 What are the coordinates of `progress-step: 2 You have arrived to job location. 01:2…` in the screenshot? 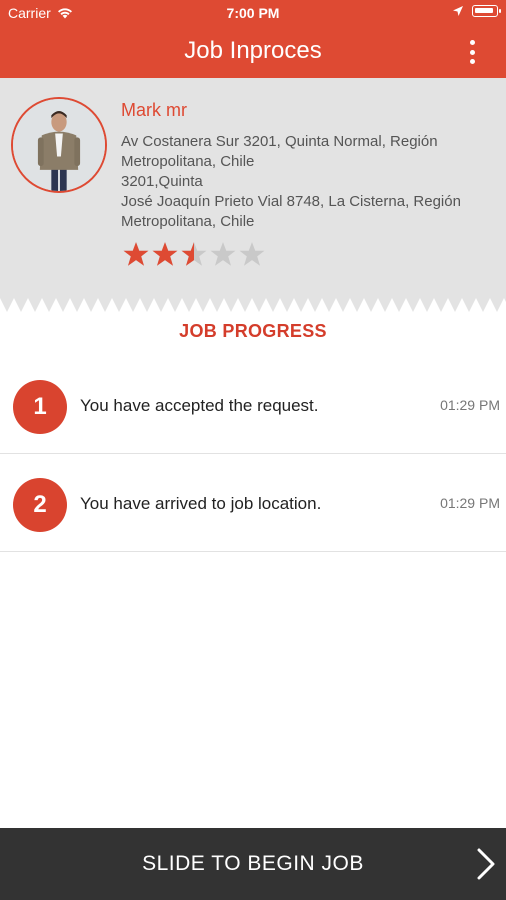 It's located at (253, 503).